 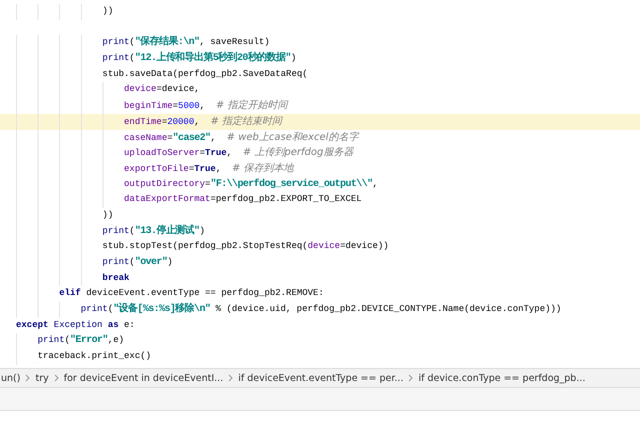 I want to click on breadcrumb-item: try, so click(x=42, y=378).